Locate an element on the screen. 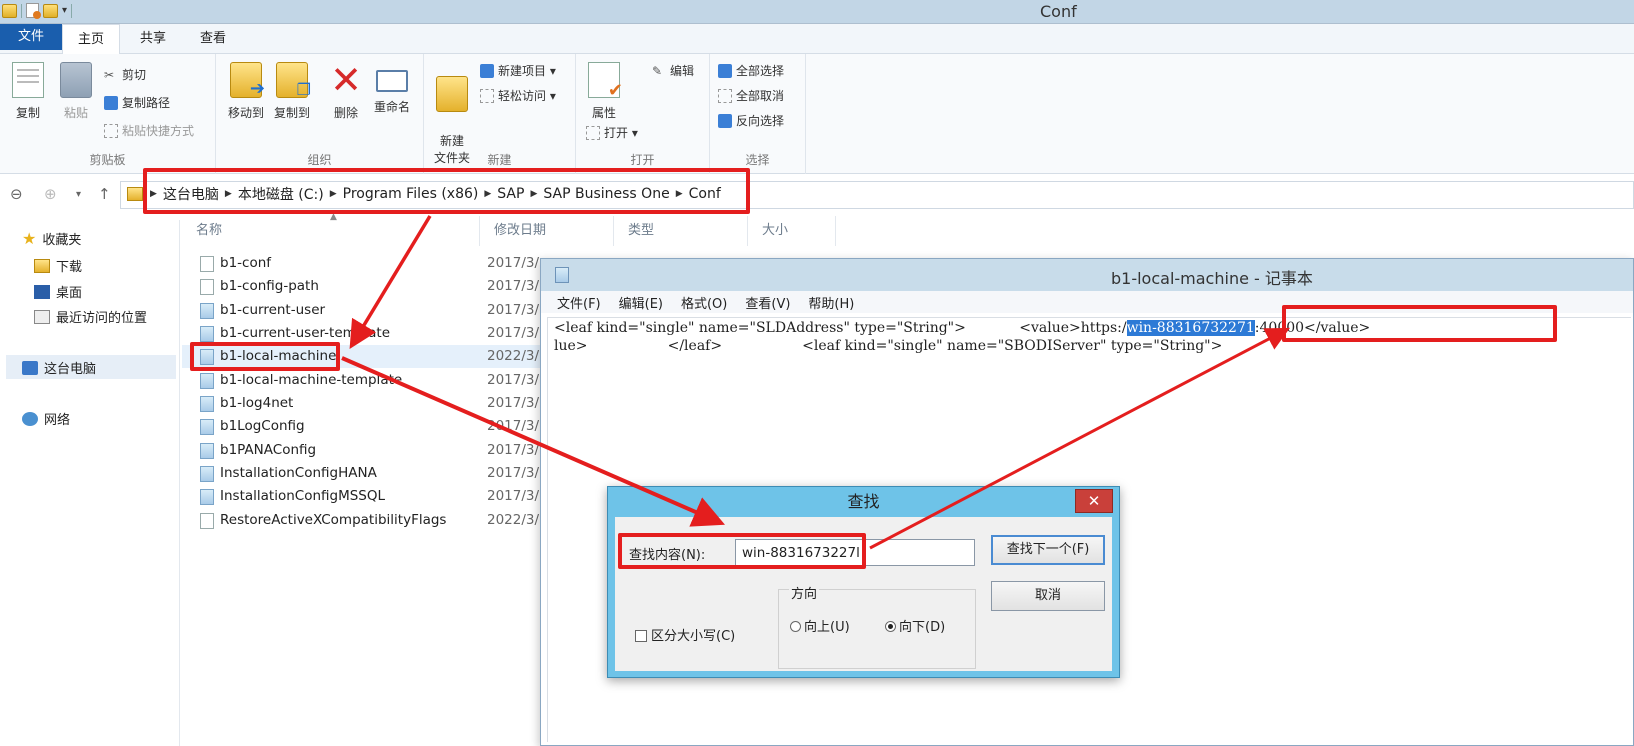 The image size is (1634, 746). rename-icon is located at coordinates (392, 81).